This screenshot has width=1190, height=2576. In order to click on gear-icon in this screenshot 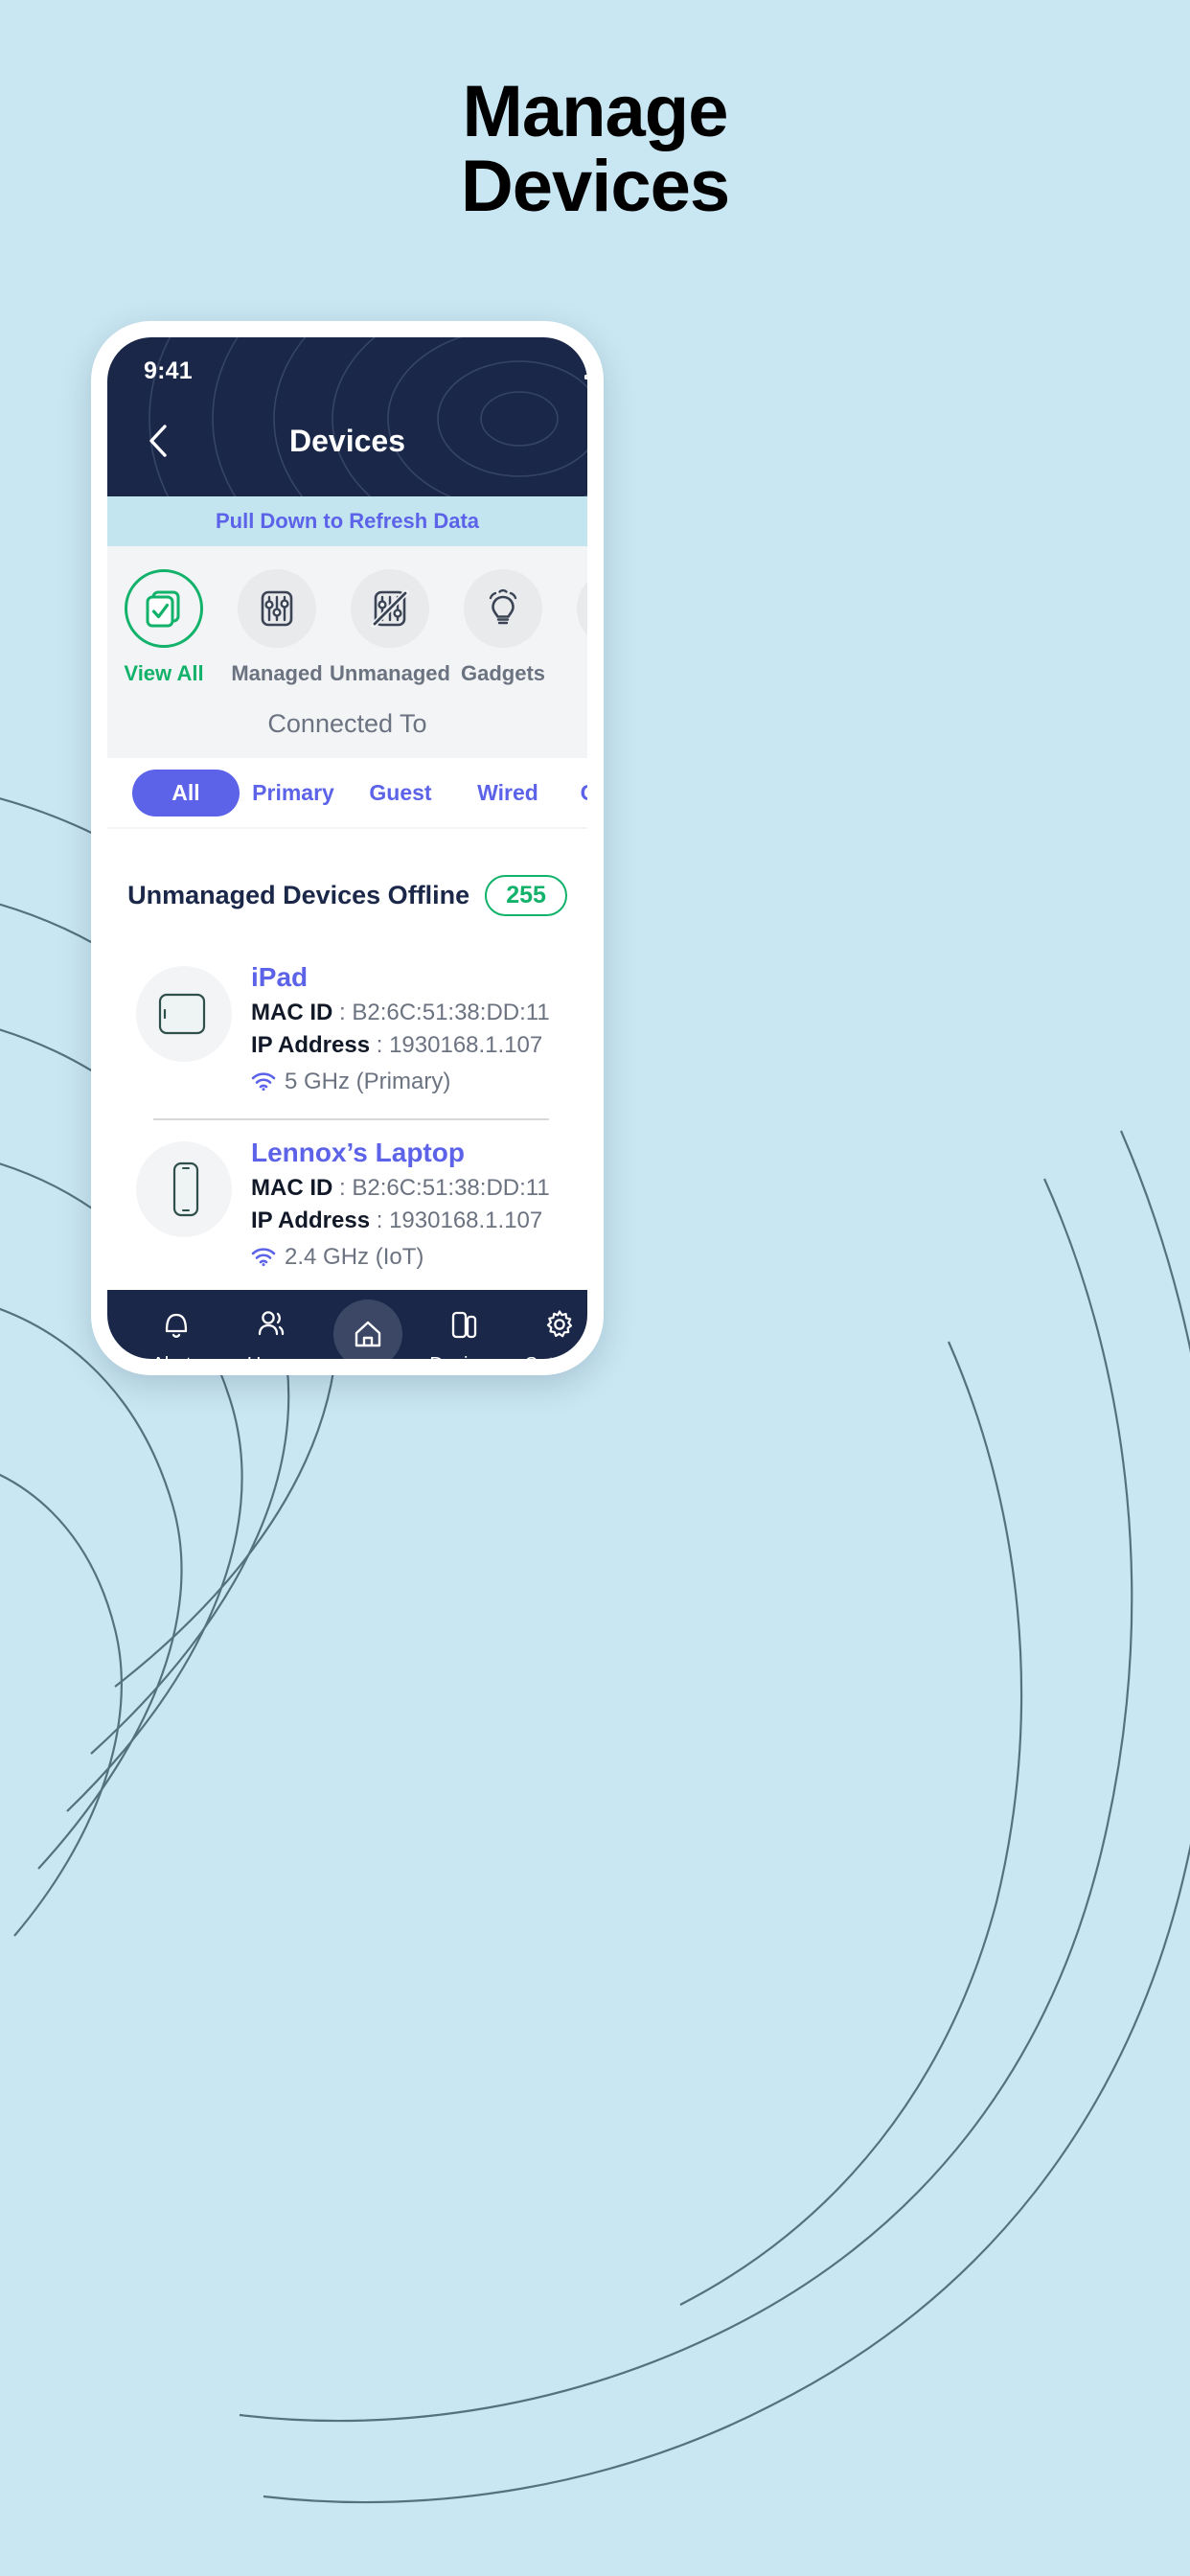, I will do `click(559, 1324)`.